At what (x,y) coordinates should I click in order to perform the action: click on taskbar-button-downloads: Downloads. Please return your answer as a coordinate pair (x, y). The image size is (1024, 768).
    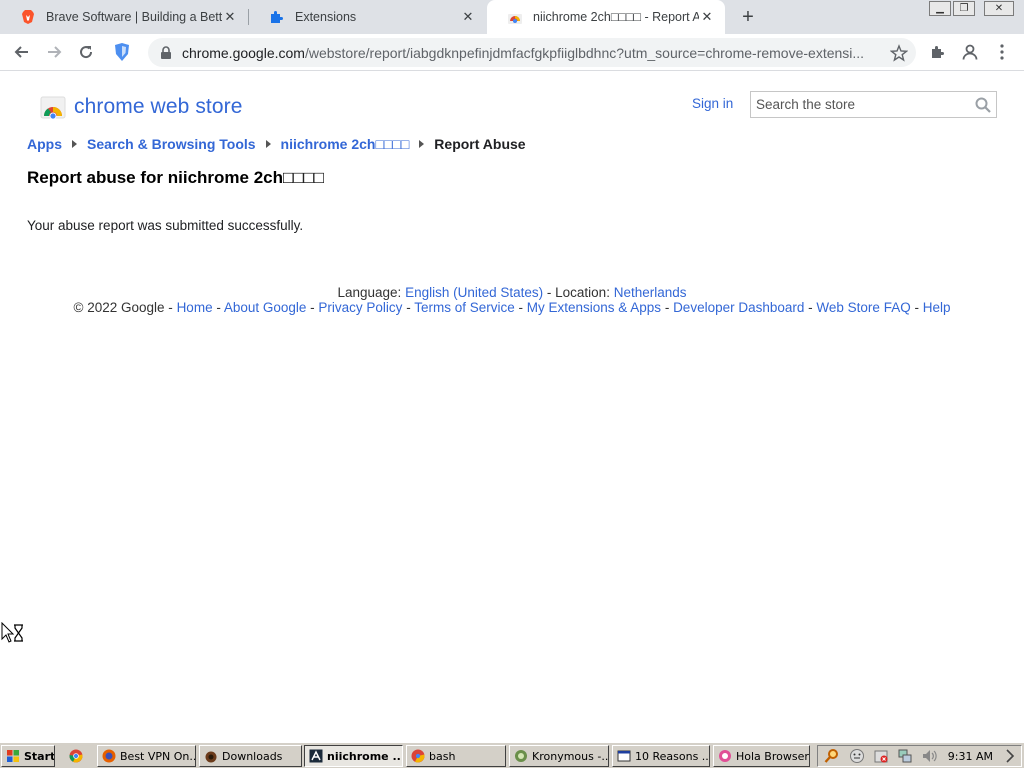
    Looking at the image, I should click on (250, 756).